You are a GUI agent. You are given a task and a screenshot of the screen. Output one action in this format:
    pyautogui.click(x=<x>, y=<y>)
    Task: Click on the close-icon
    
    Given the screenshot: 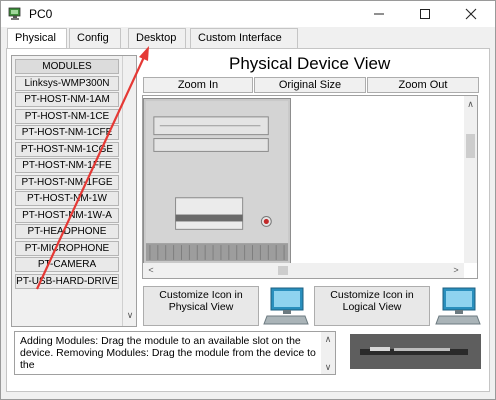 What is the action you would take?
    pyautogui.click(x=471, y=14)
    